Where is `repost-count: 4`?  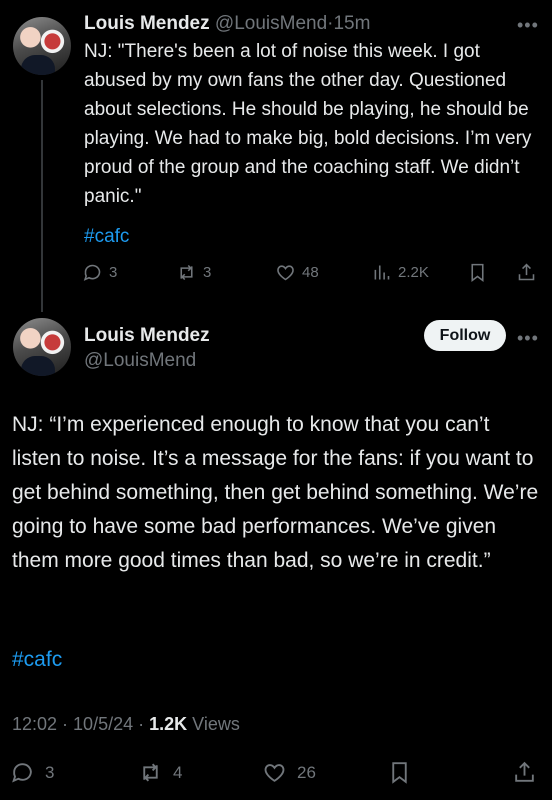 repost-count: 4 is located at coordinates (178, 772).